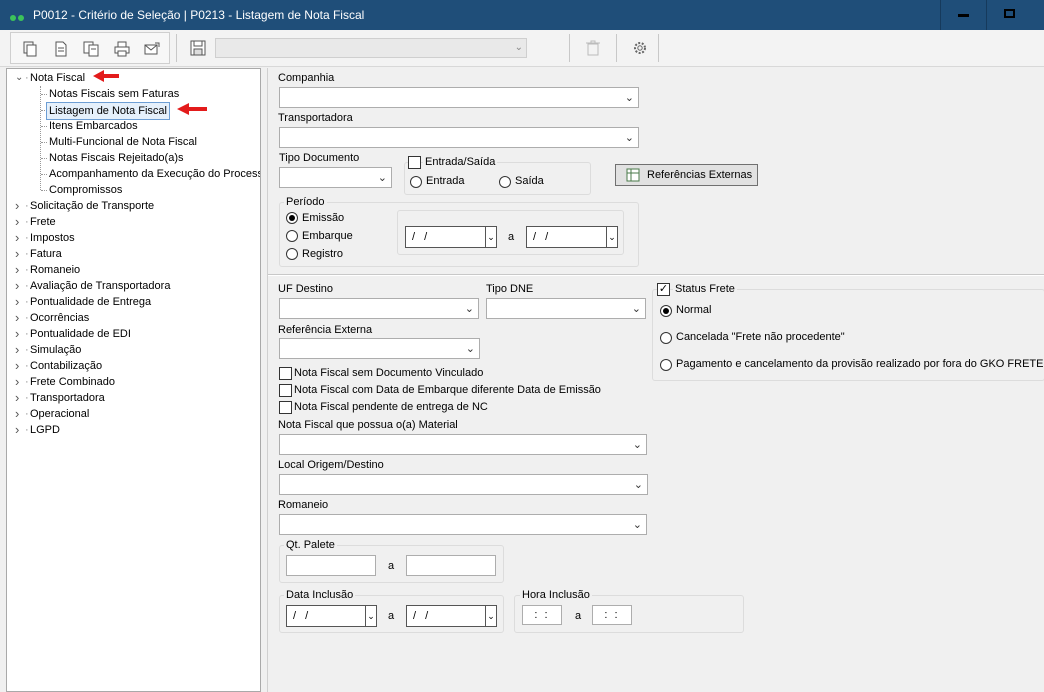 This screenshot has height=692, width=1044. I want to click on tipo-documento-label: Tipo Documento, so click(319, 158).